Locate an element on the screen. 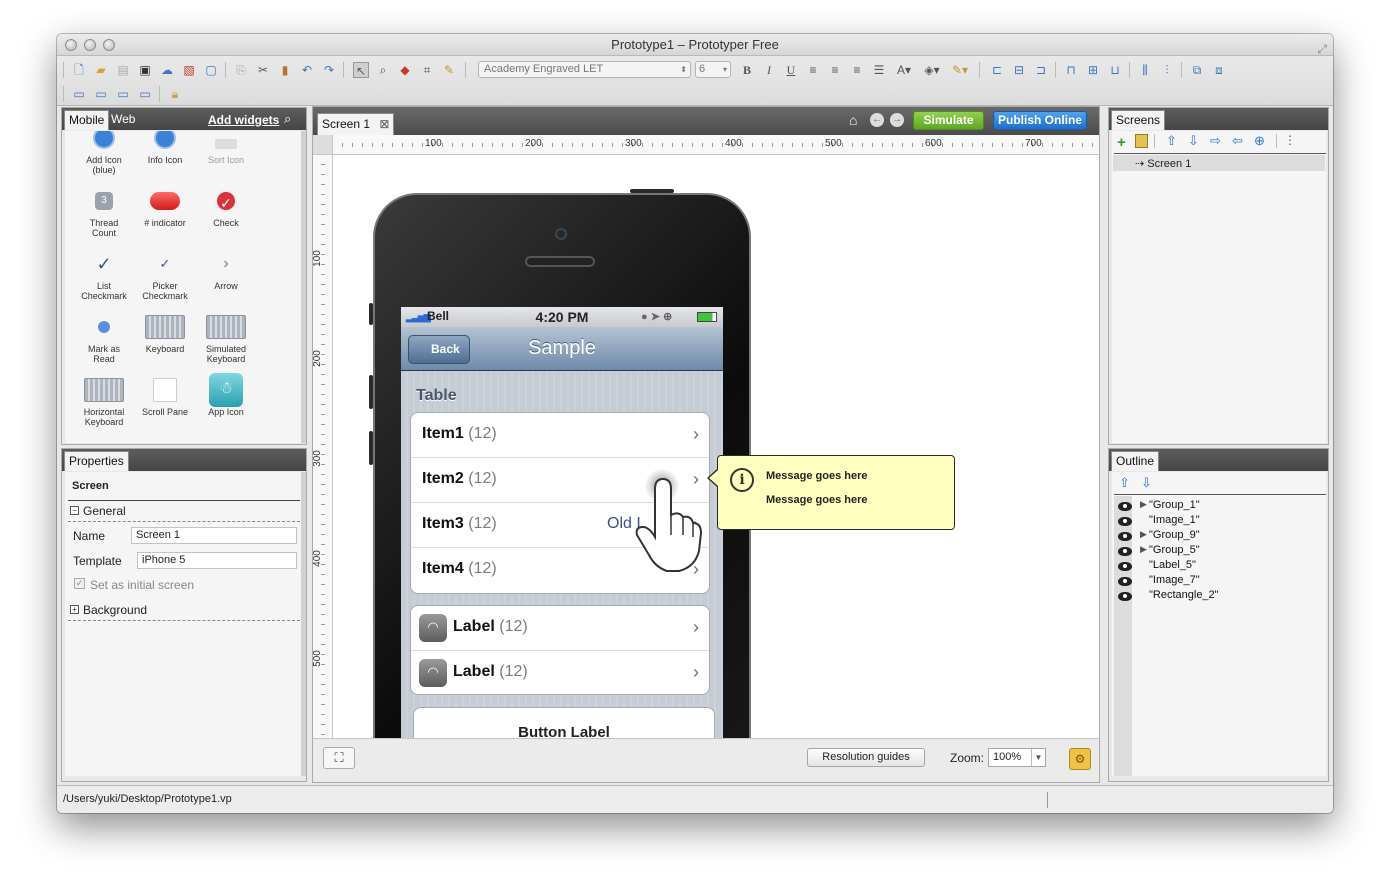 Image resolution: width=1390 pixels, height=892 pixels. widget-check: ✓ Check is located at coordinates (226, 208).